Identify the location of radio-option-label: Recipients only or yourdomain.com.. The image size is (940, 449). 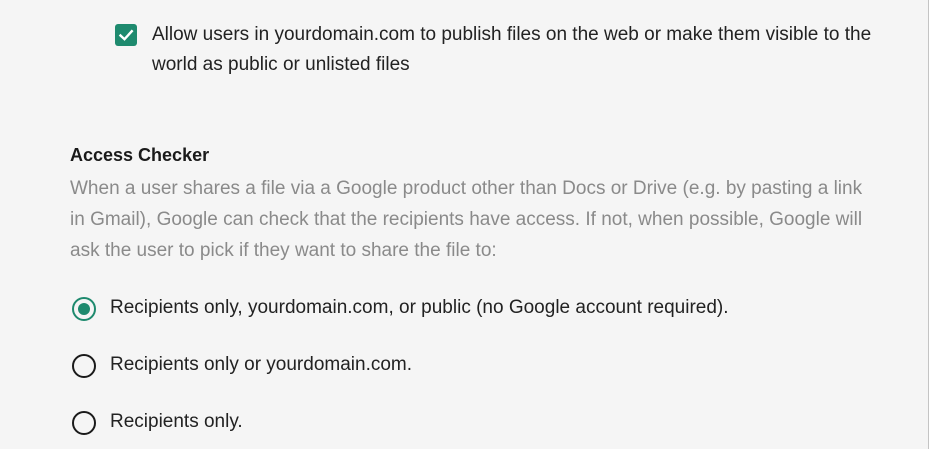
(261, 365).